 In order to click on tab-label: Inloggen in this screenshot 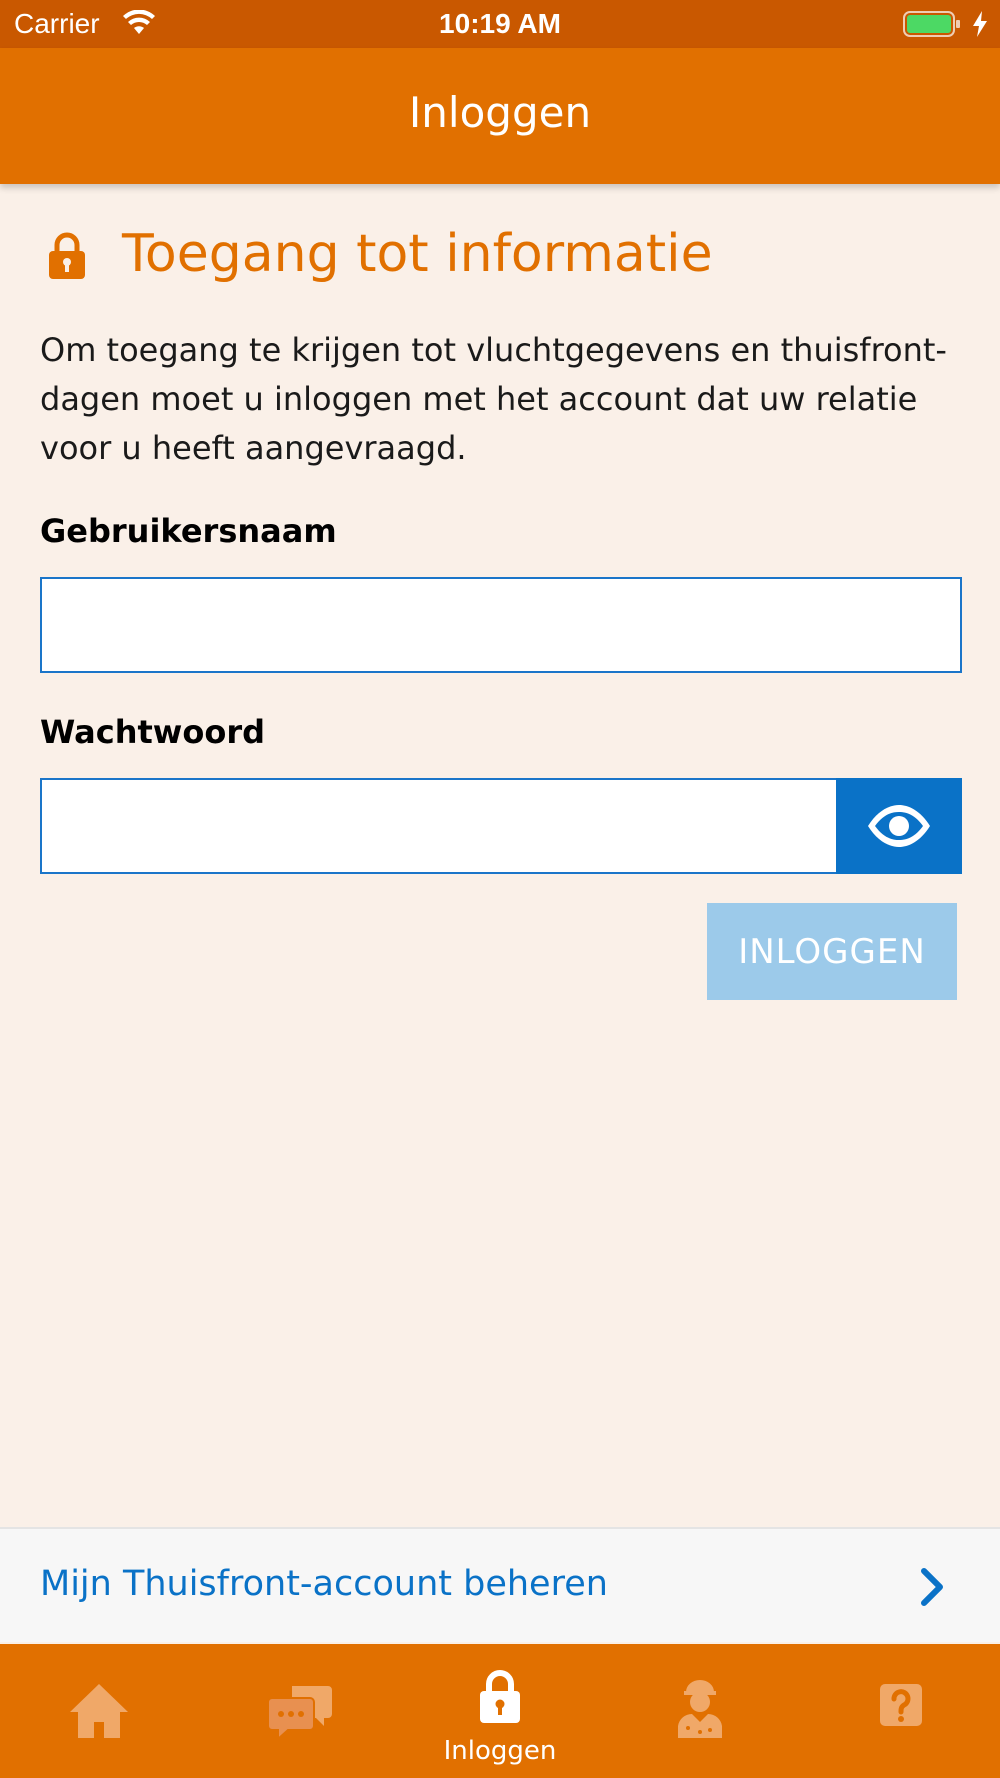, I will do `click(500, 1751)`.